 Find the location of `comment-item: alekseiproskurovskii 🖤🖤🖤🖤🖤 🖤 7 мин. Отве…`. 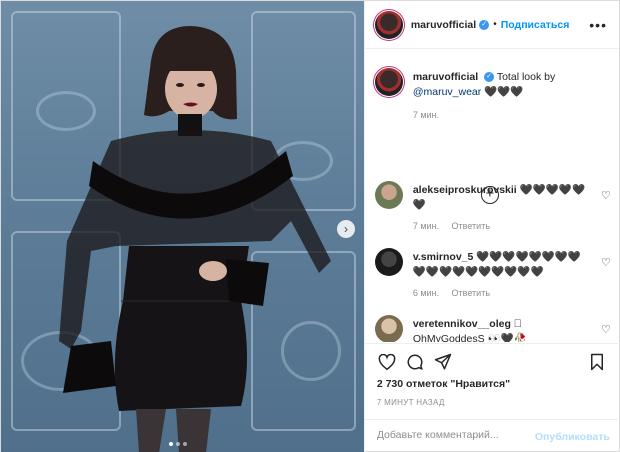

comment-item: alekseiproskurovskii 🖤🖤🖤🖤🖤 🖤 7 мин. Отве… is located at coordinates (492, 208).